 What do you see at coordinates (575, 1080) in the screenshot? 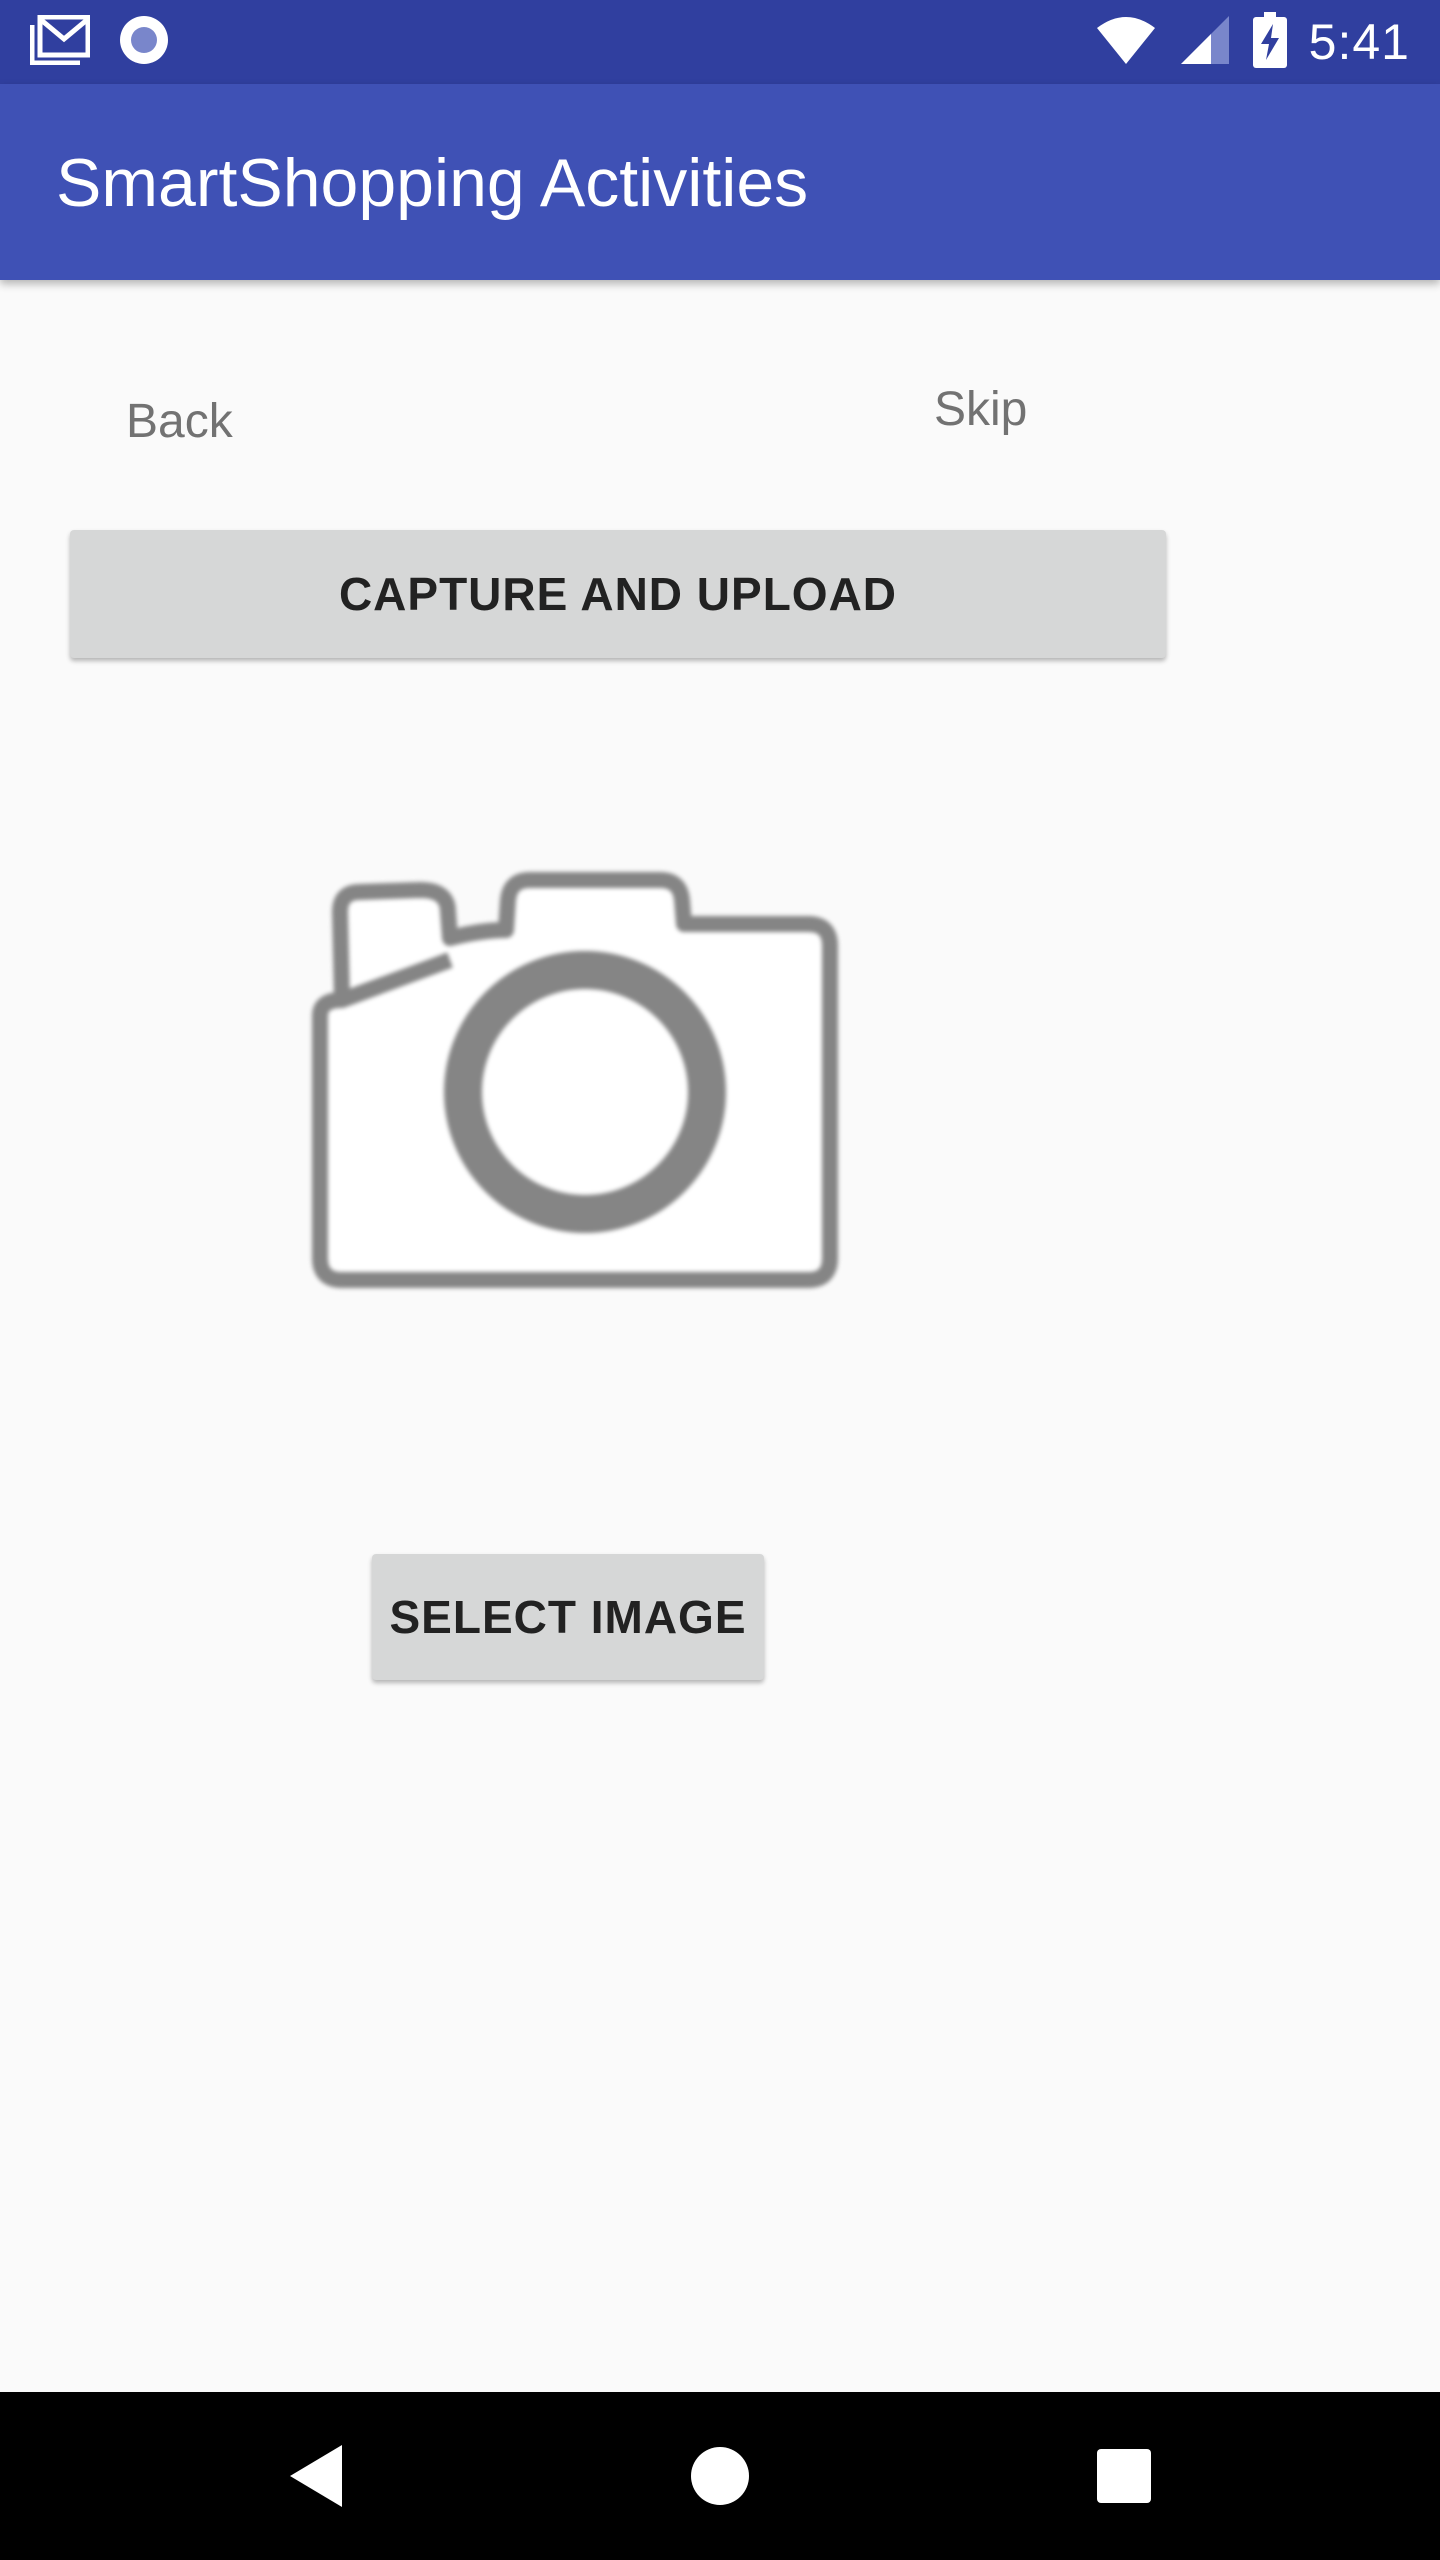
I see `camera-icon` at bounding box center [575, 1080].